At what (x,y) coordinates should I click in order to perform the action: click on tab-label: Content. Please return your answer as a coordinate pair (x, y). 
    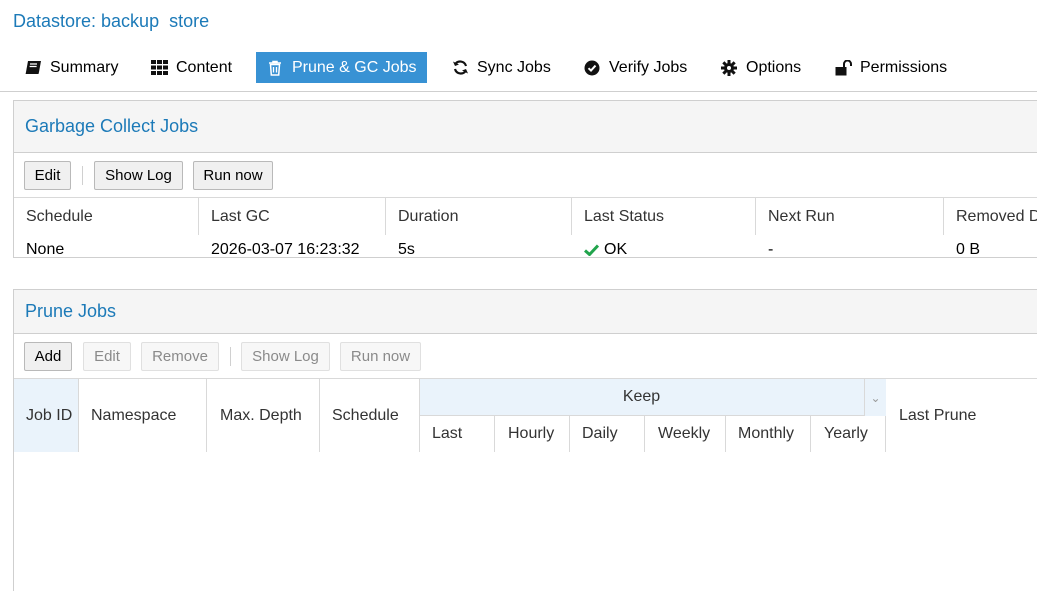
    Looking at the image, I should click on (204, 67).